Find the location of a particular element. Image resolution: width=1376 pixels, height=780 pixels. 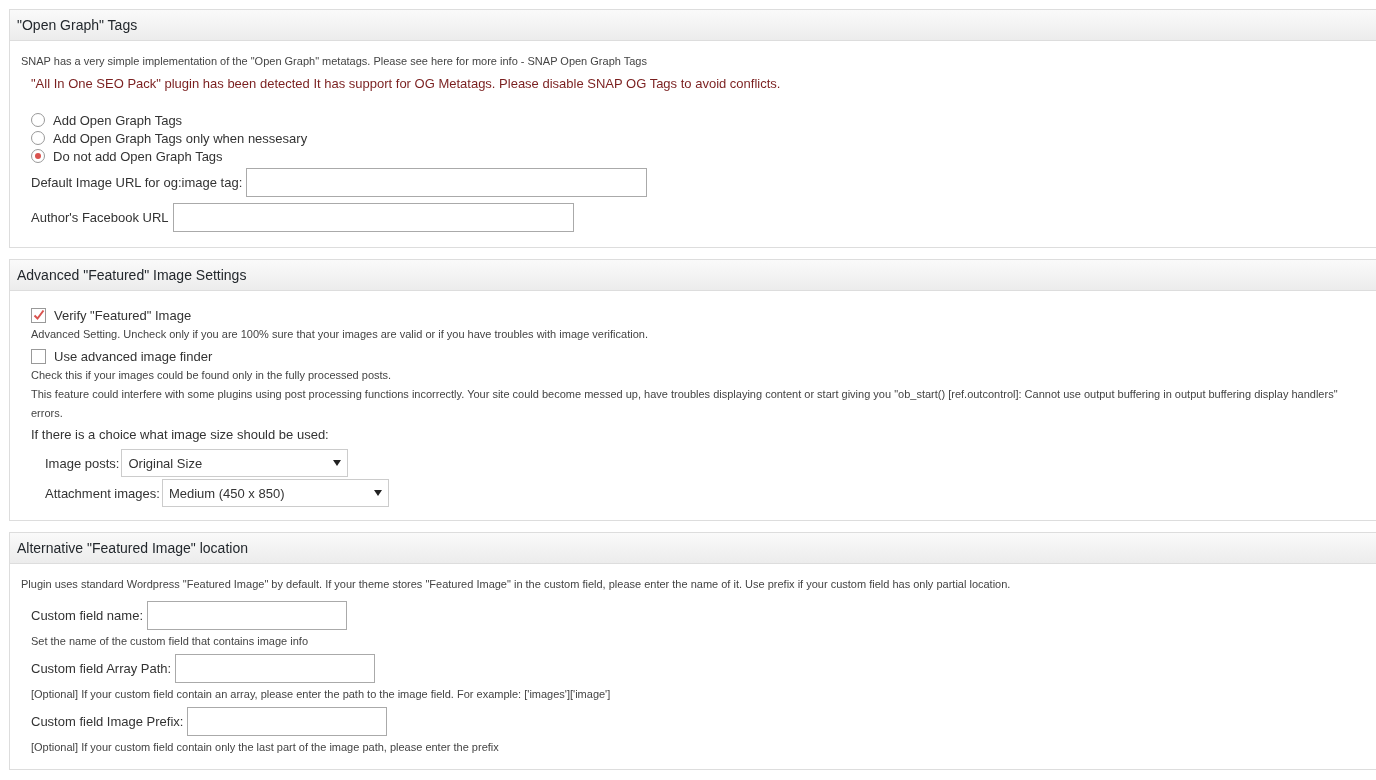

group-label: If there is a choice what image size should be used: is located at coordinates (180, 435).